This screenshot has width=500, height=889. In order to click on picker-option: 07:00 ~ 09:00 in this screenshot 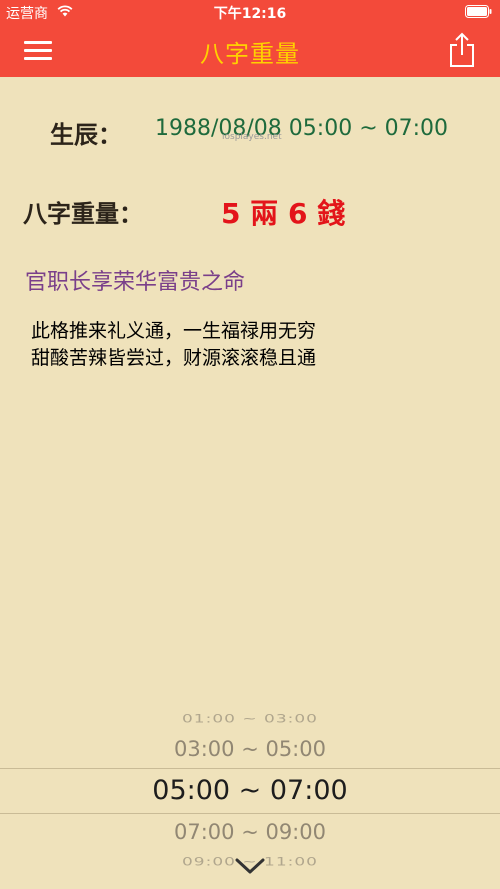, I will do `click(250, 832)`.